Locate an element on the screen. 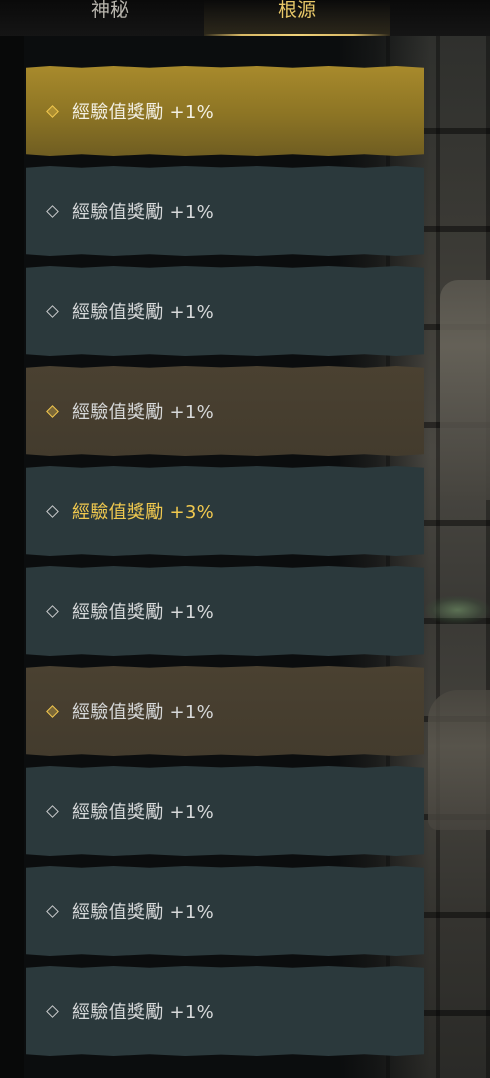  tab-bar: 神秘 根源 is located at coordinates (245, 18).